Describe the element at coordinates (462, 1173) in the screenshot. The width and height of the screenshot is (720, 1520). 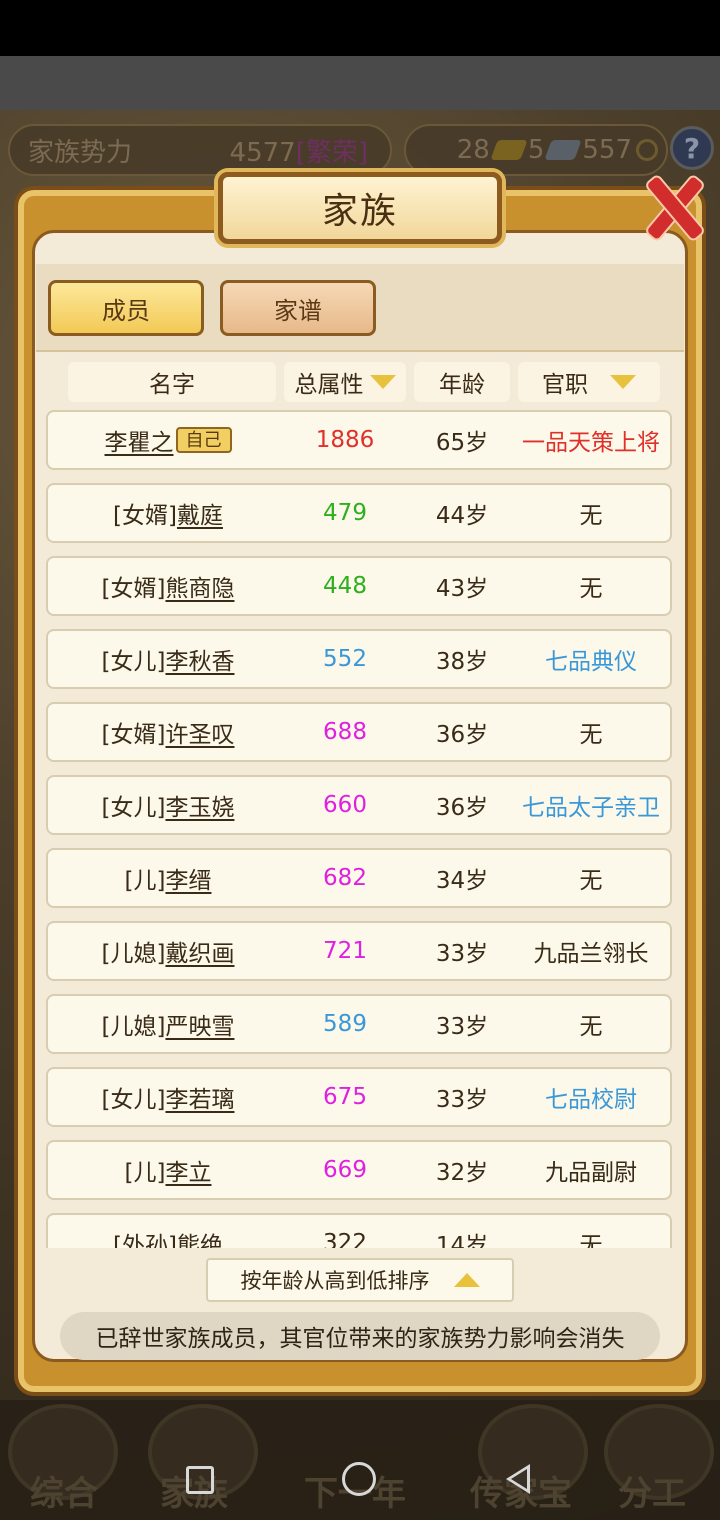
I see `member-age: 32岁` at that location.